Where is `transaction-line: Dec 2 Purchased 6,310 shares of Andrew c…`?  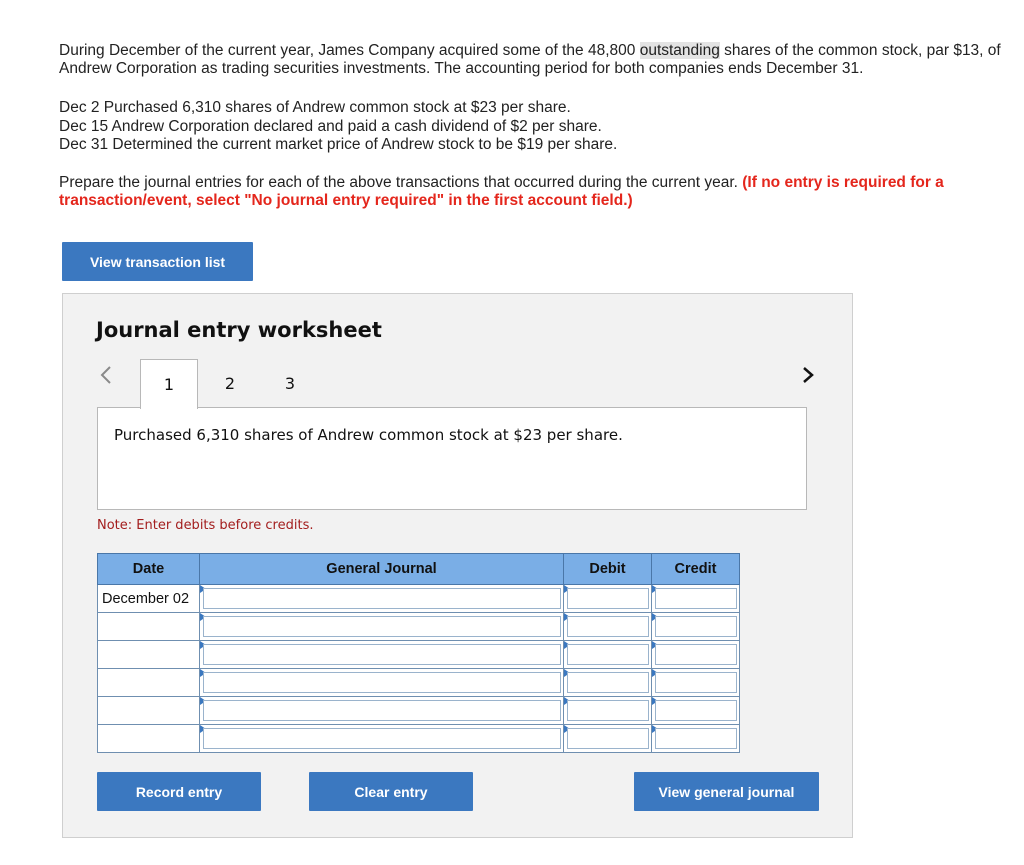
transaction-line: Dec 2 Purchased 6,310 shares of Andrew c… is located at coordinates (315, 107).